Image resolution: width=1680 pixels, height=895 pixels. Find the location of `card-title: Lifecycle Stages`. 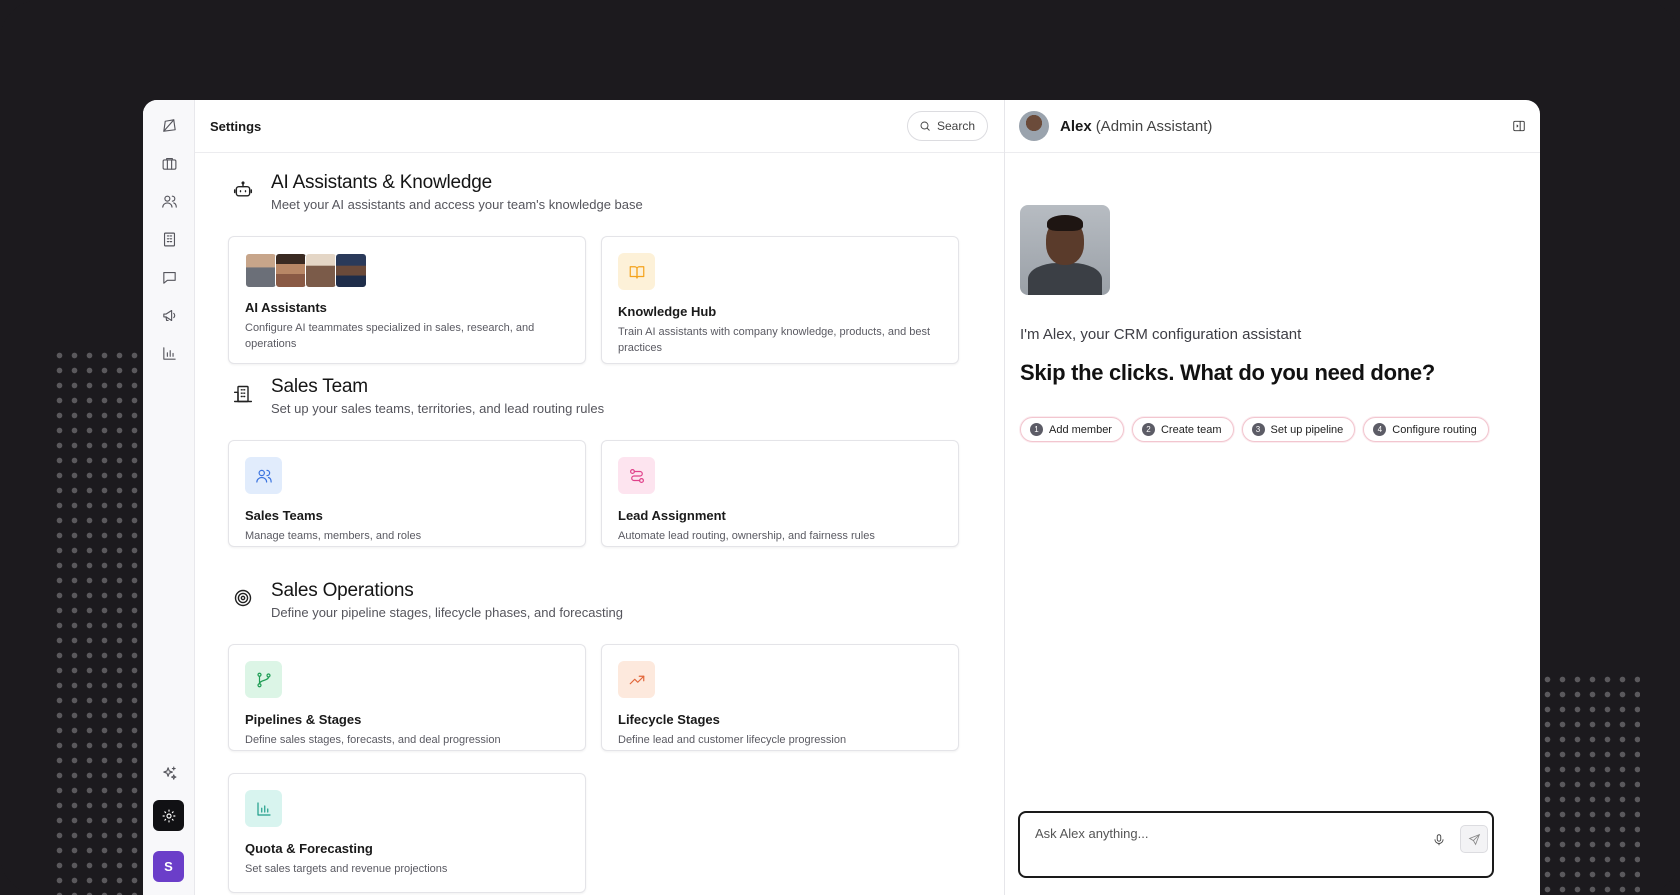

card-title: Lifecycle Stages is located at coordinates (669, 719).